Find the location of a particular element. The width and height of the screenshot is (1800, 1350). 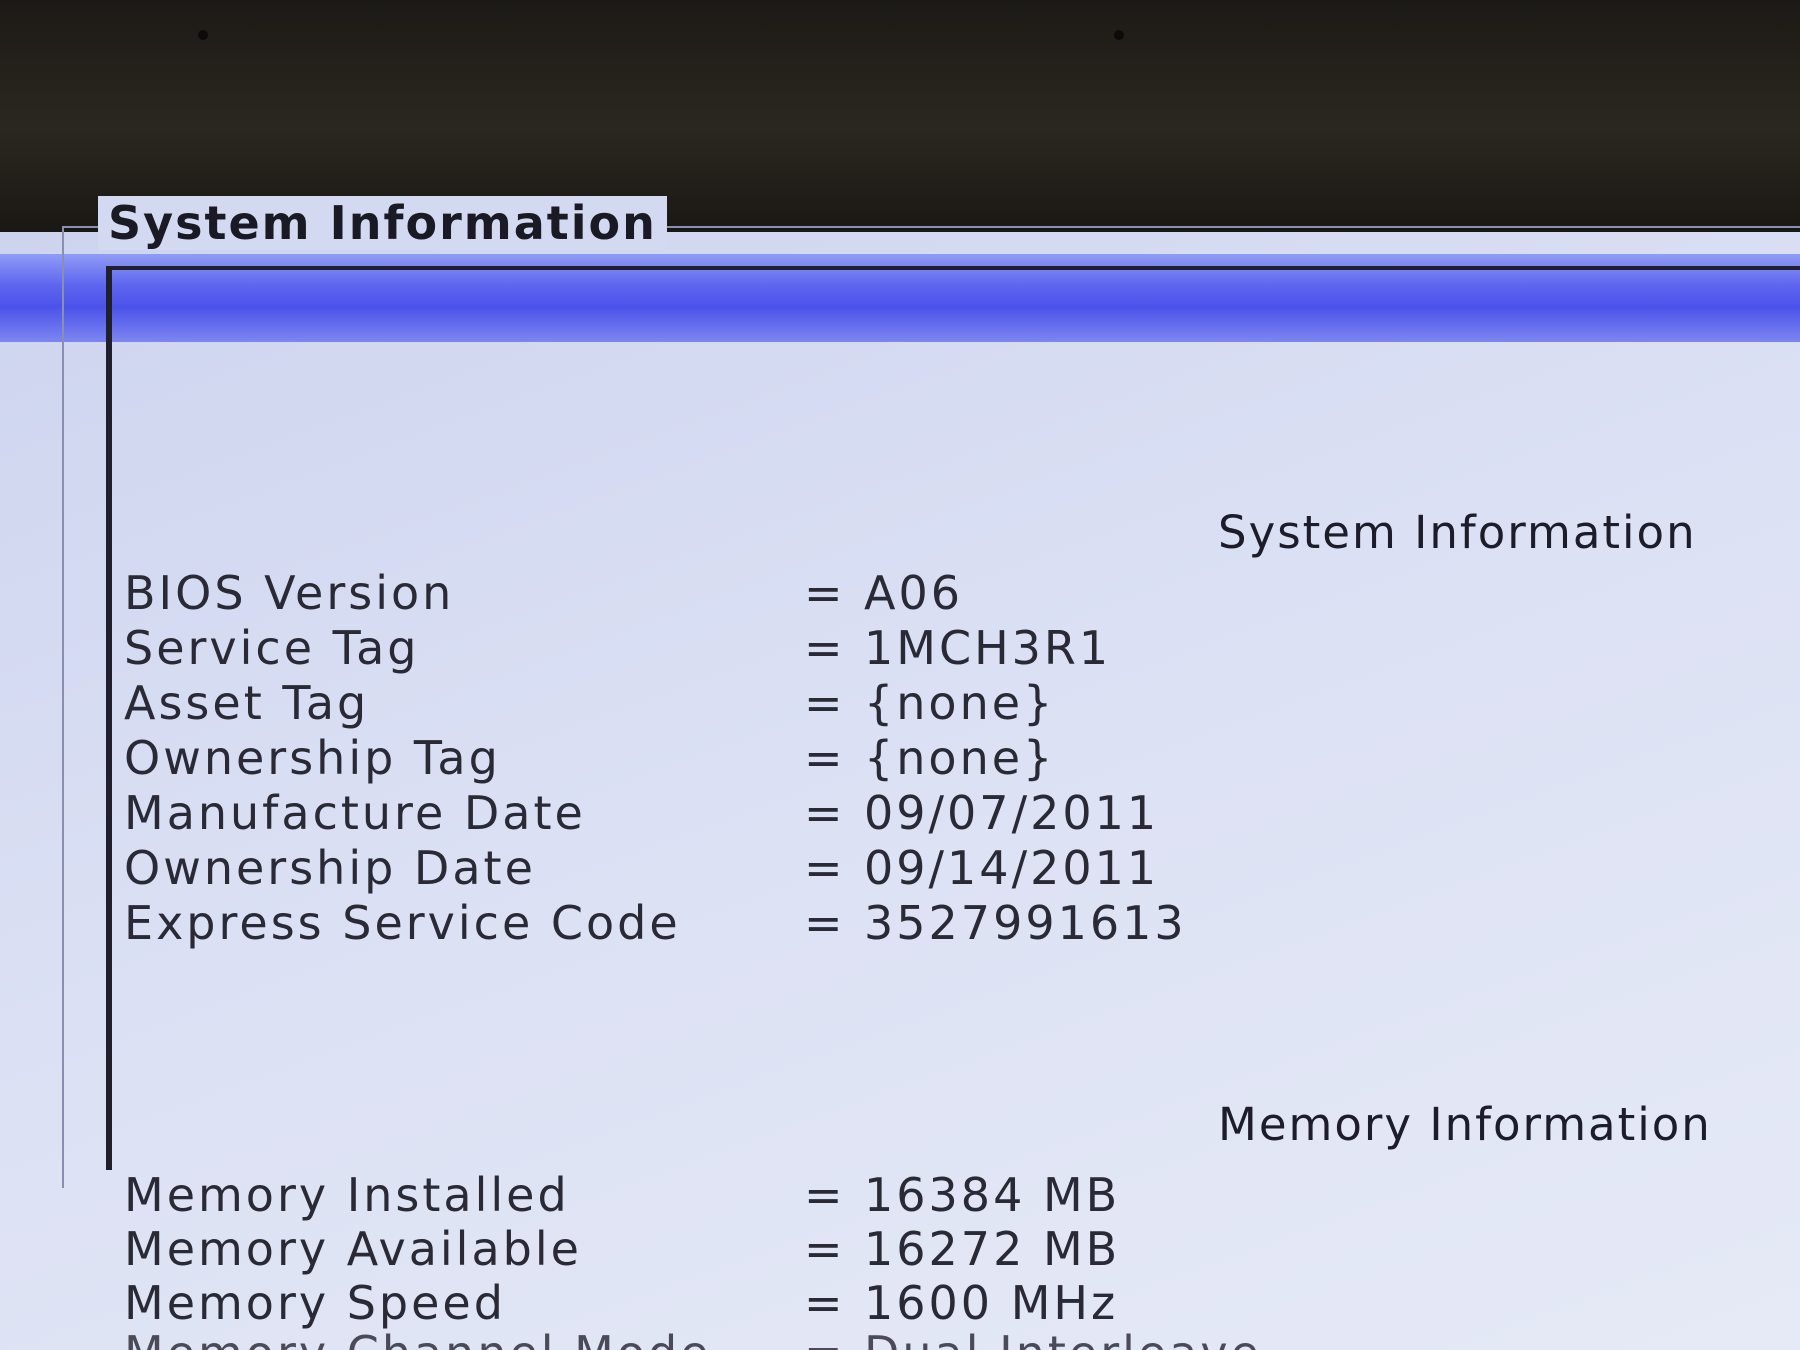

row-value: 16384 MB is located at coordinates (992, 1195).